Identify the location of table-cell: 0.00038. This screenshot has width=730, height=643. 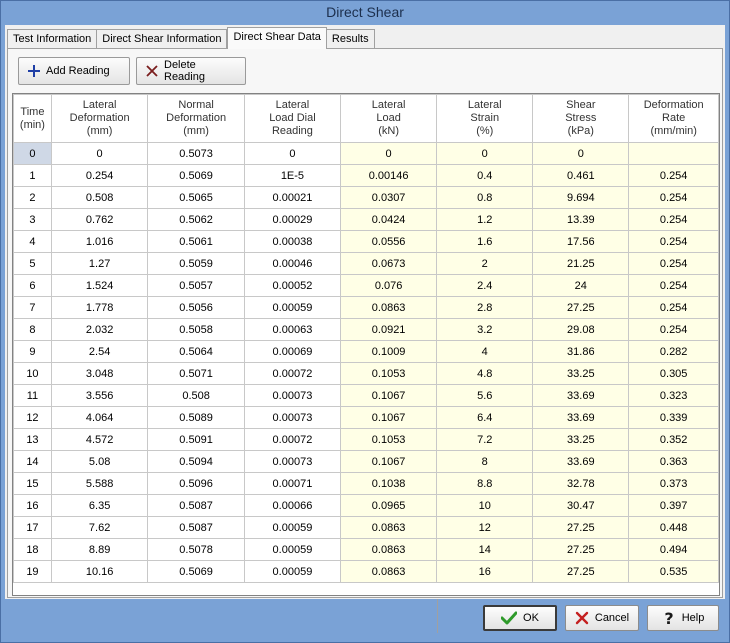
(292, 241).